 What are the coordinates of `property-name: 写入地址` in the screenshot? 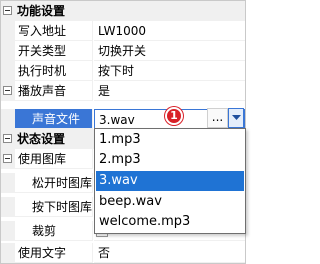 It's located at (54, 31).